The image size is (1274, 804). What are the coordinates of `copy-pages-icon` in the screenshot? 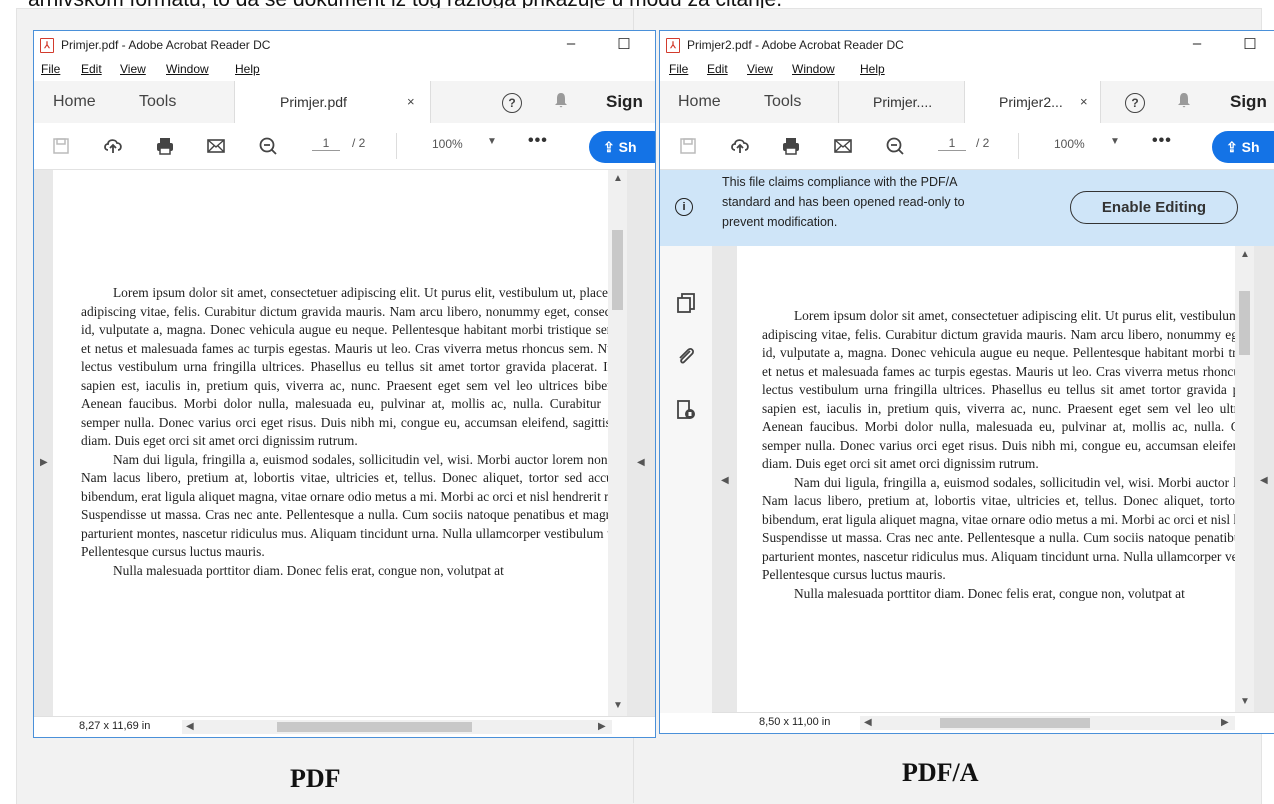 It's located at (686, 303).